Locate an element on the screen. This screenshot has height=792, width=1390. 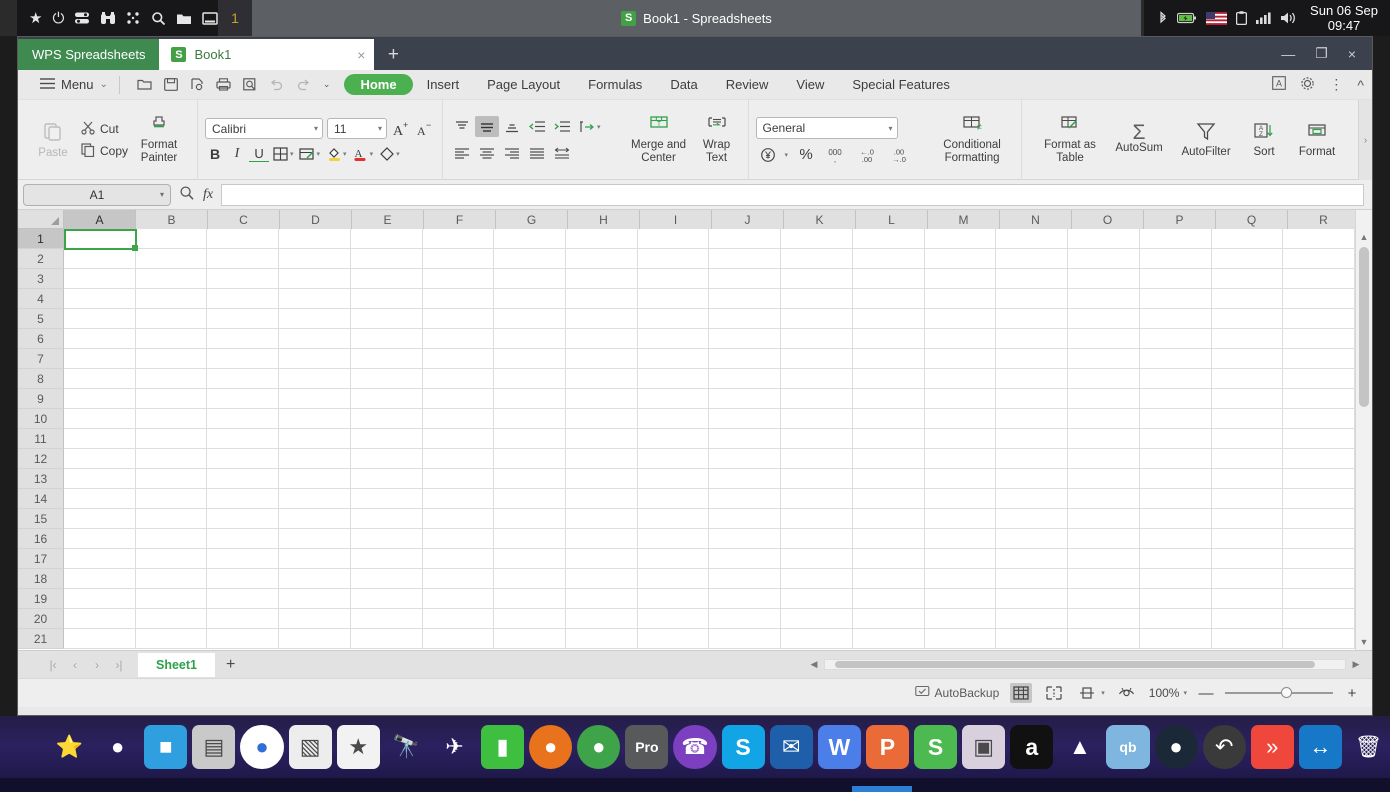
viber-icon: ☎ is located at coordinates (695, 747).